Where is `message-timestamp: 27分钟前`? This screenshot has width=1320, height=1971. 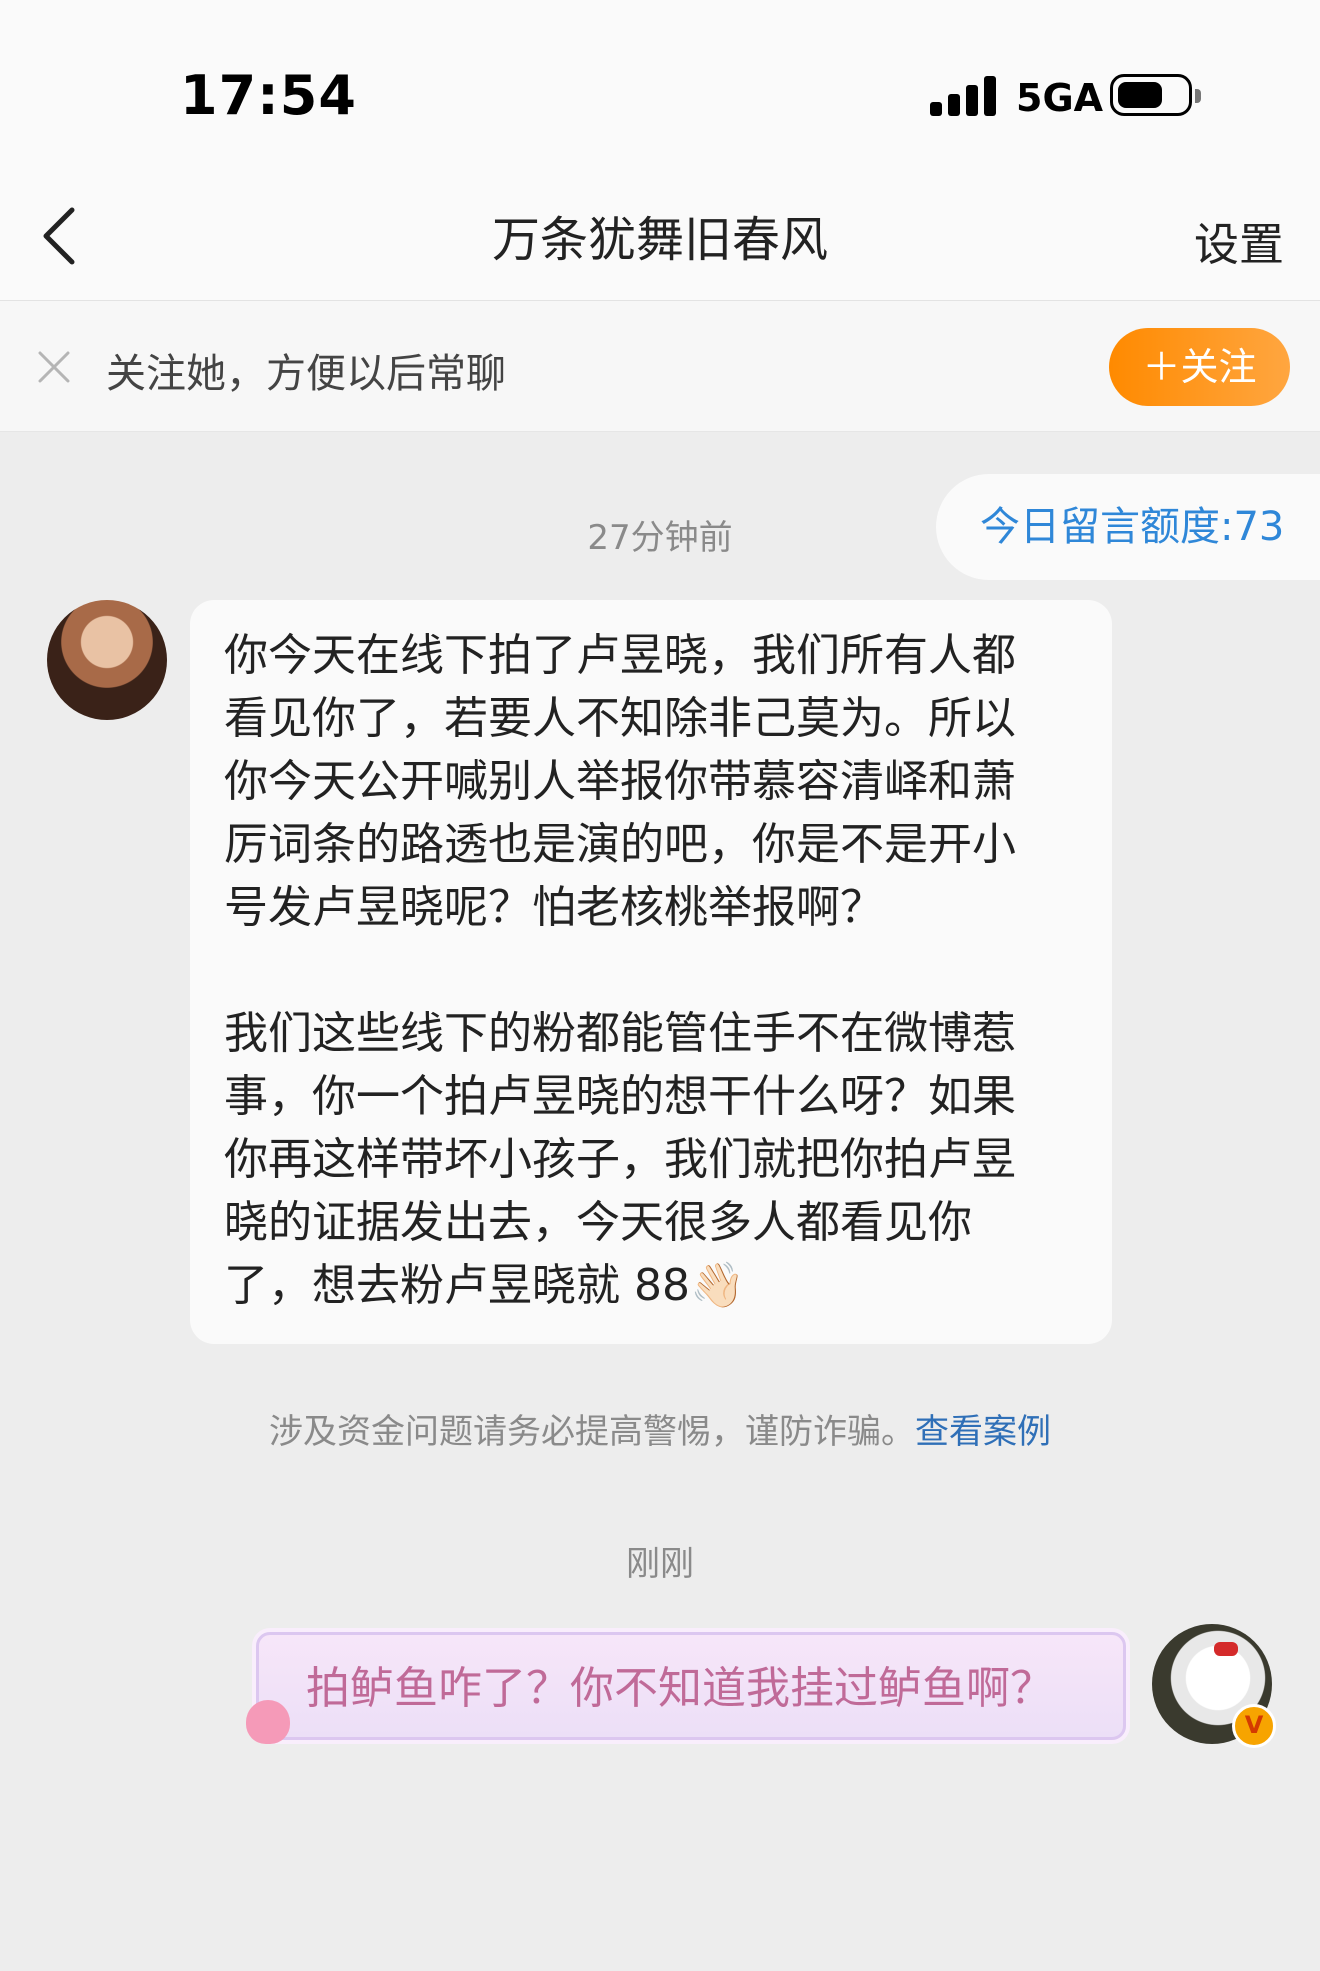
message-timestamp: 27分钟前 is located at coordinates (660, 538).